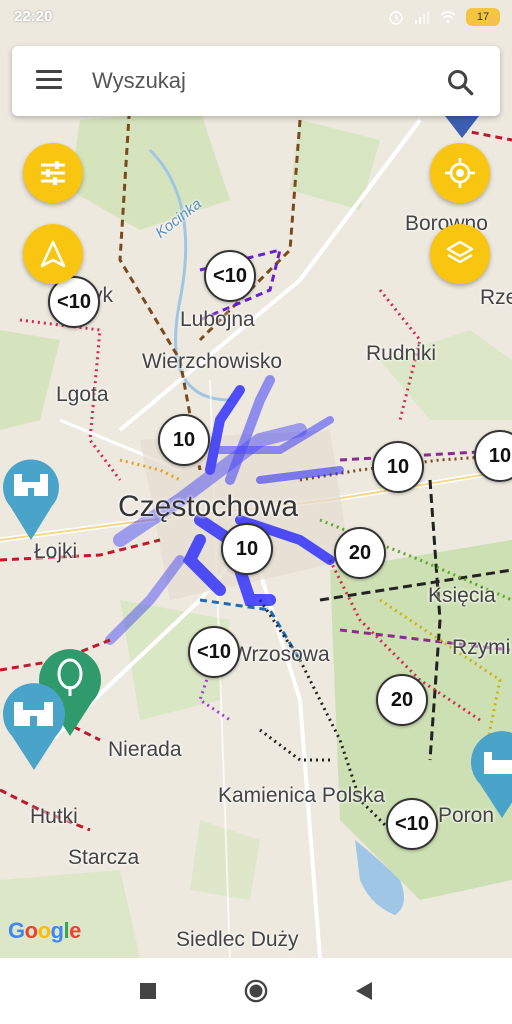  Describe the element at coordinates (145, 749) in the screenshot. I see `map-label-nierada: Nierada` at that location.